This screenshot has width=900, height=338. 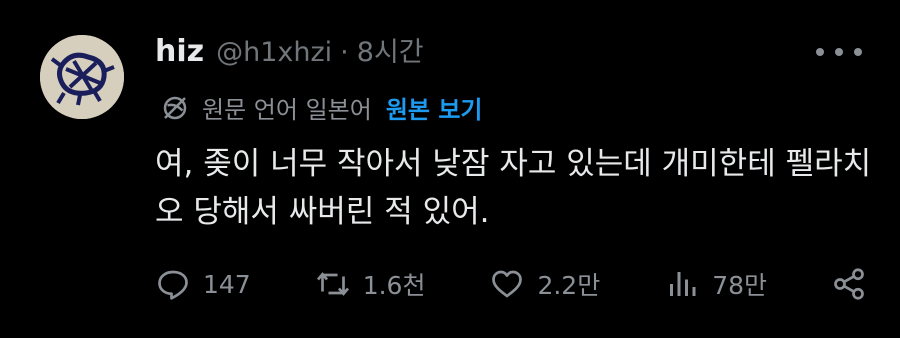 I want to click on avatar, so click(x=82, y=77).